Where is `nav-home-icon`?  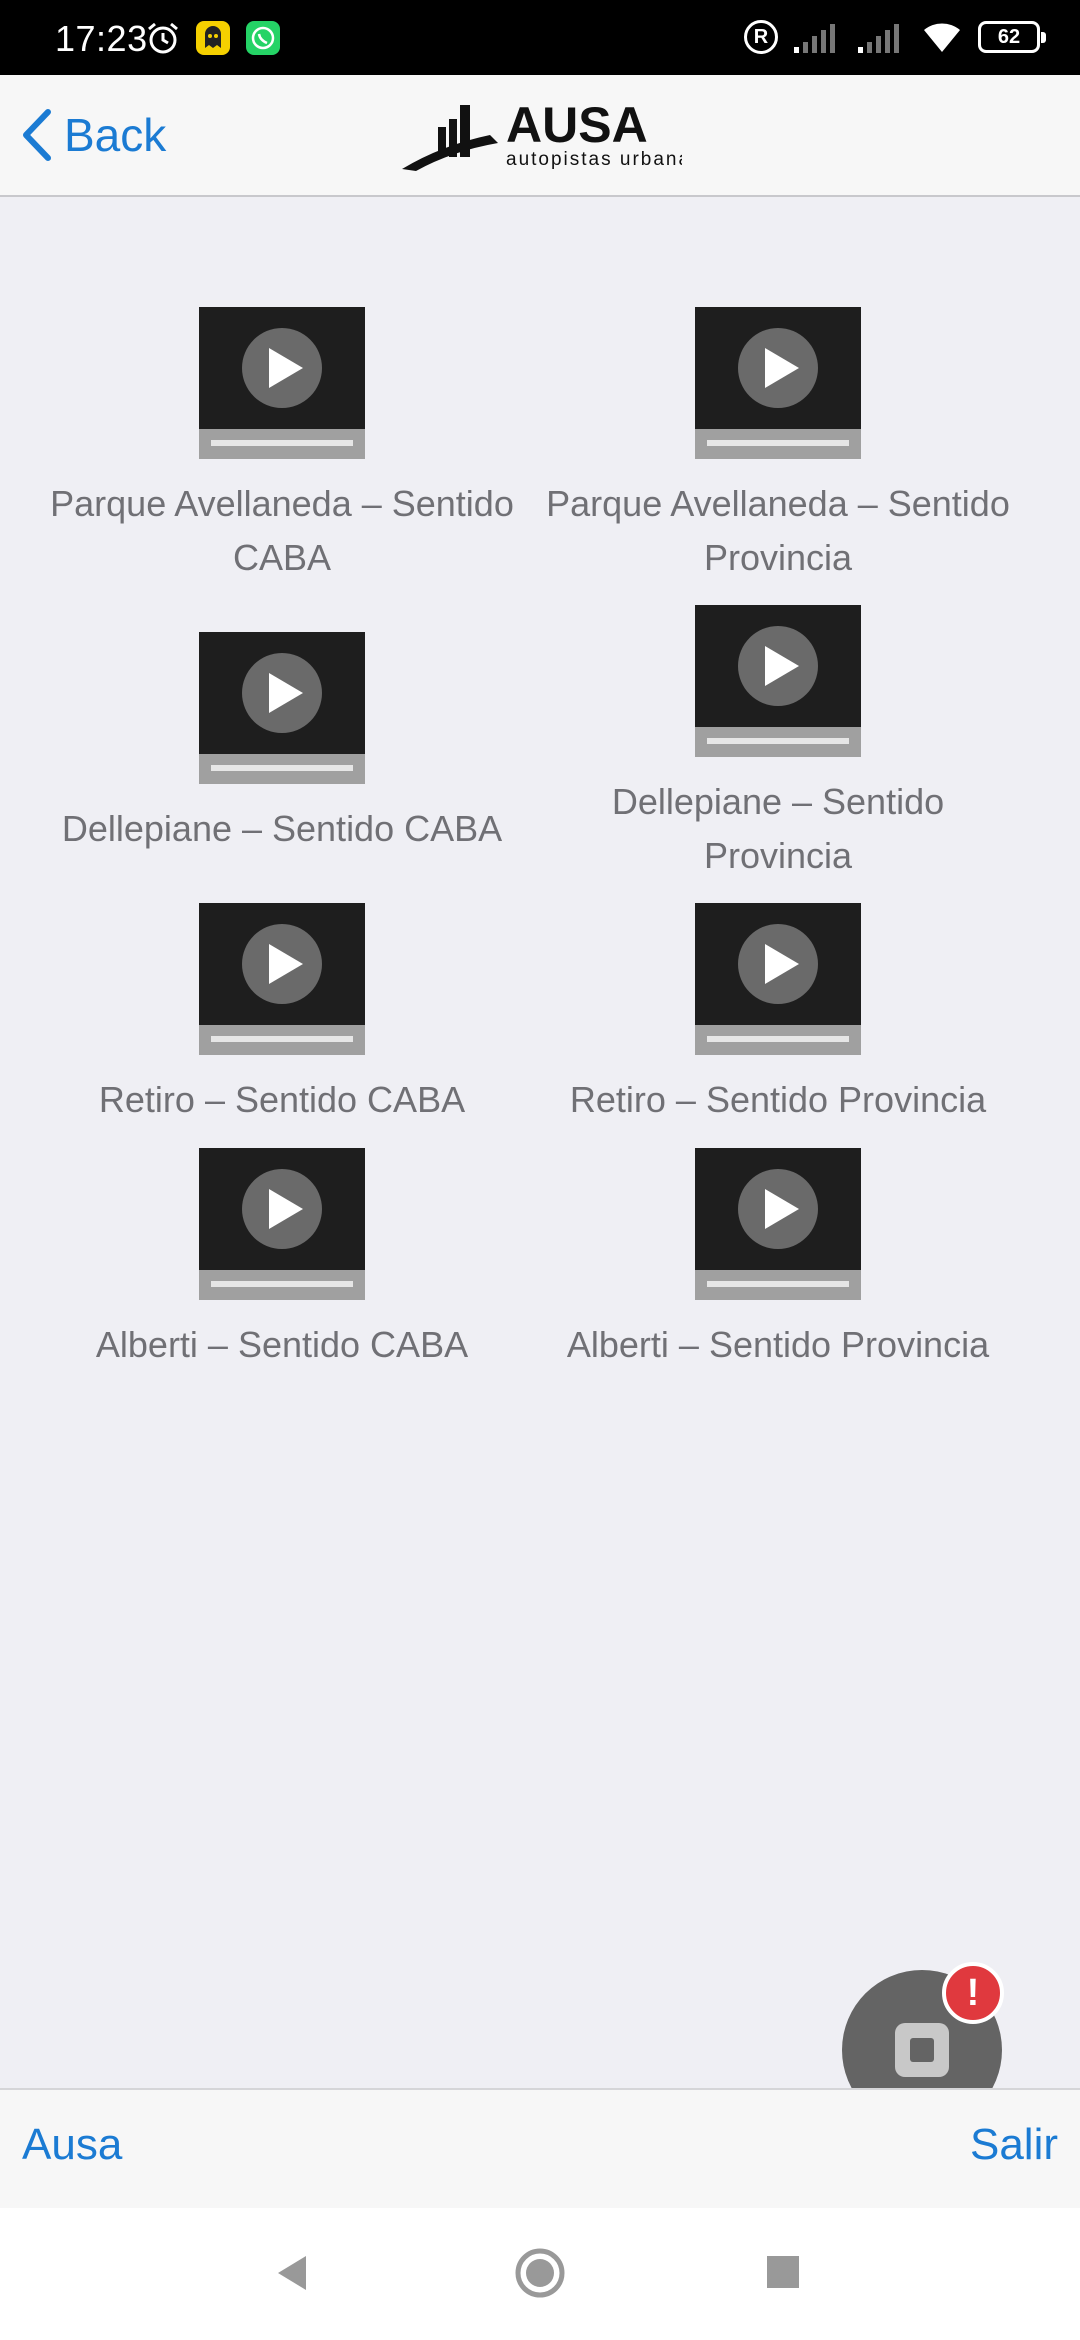 nav-home-icon is located at coordinates (540, 2273).